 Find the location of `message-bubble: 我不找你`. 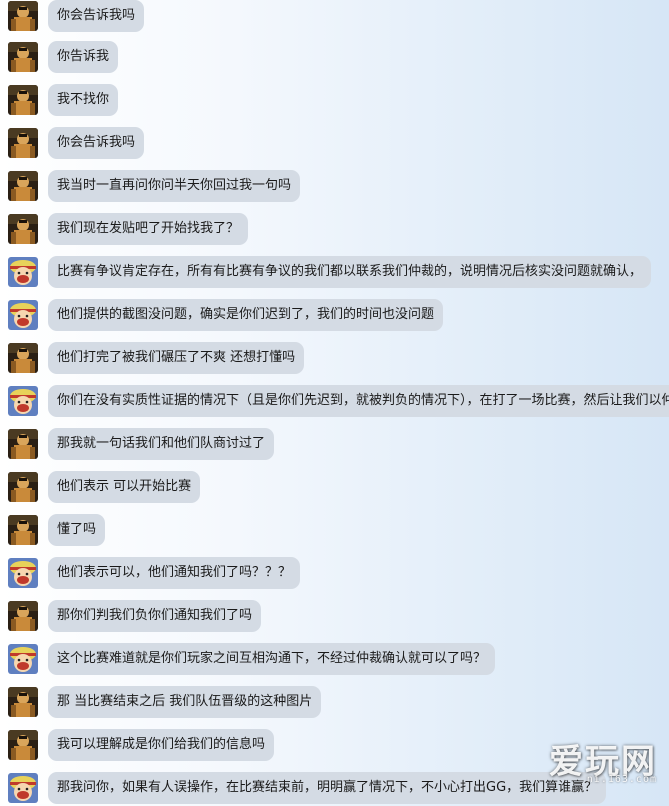

message-bubble: 我不找你 is located at coordinates (83, 100).